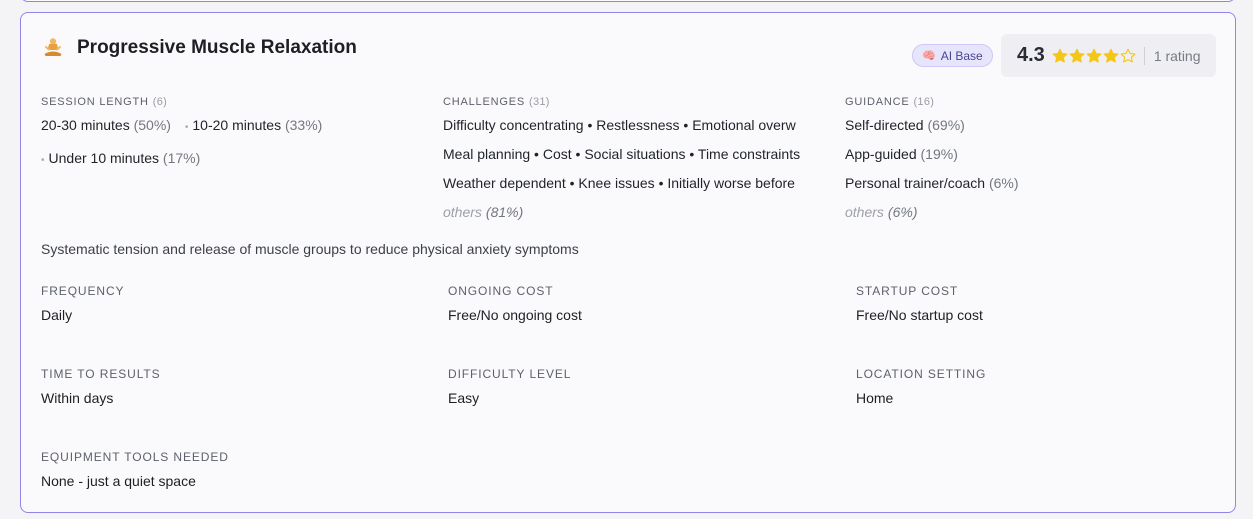  I want to click on attribute-value: Within days, so click(77, 398).